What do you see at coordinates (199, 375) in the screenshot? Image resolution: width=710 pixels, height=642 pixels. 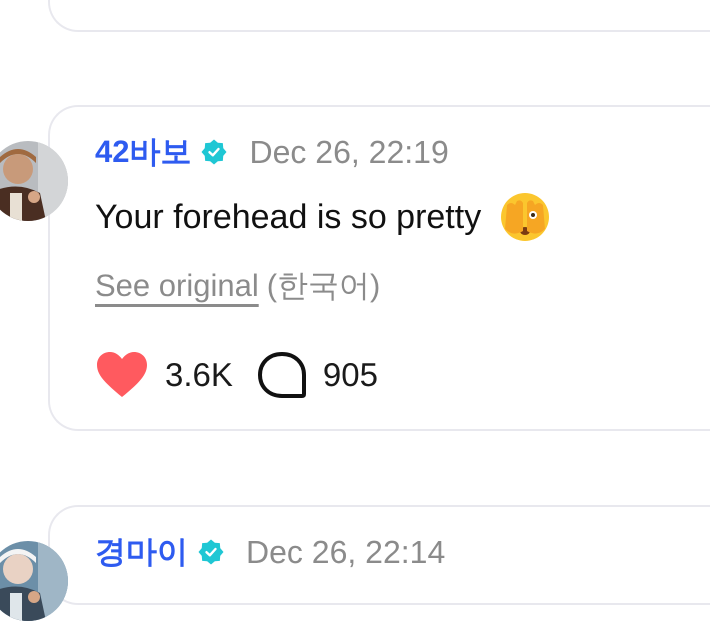 I see `like-count: 3.6K` at bounding box center [199, 375].